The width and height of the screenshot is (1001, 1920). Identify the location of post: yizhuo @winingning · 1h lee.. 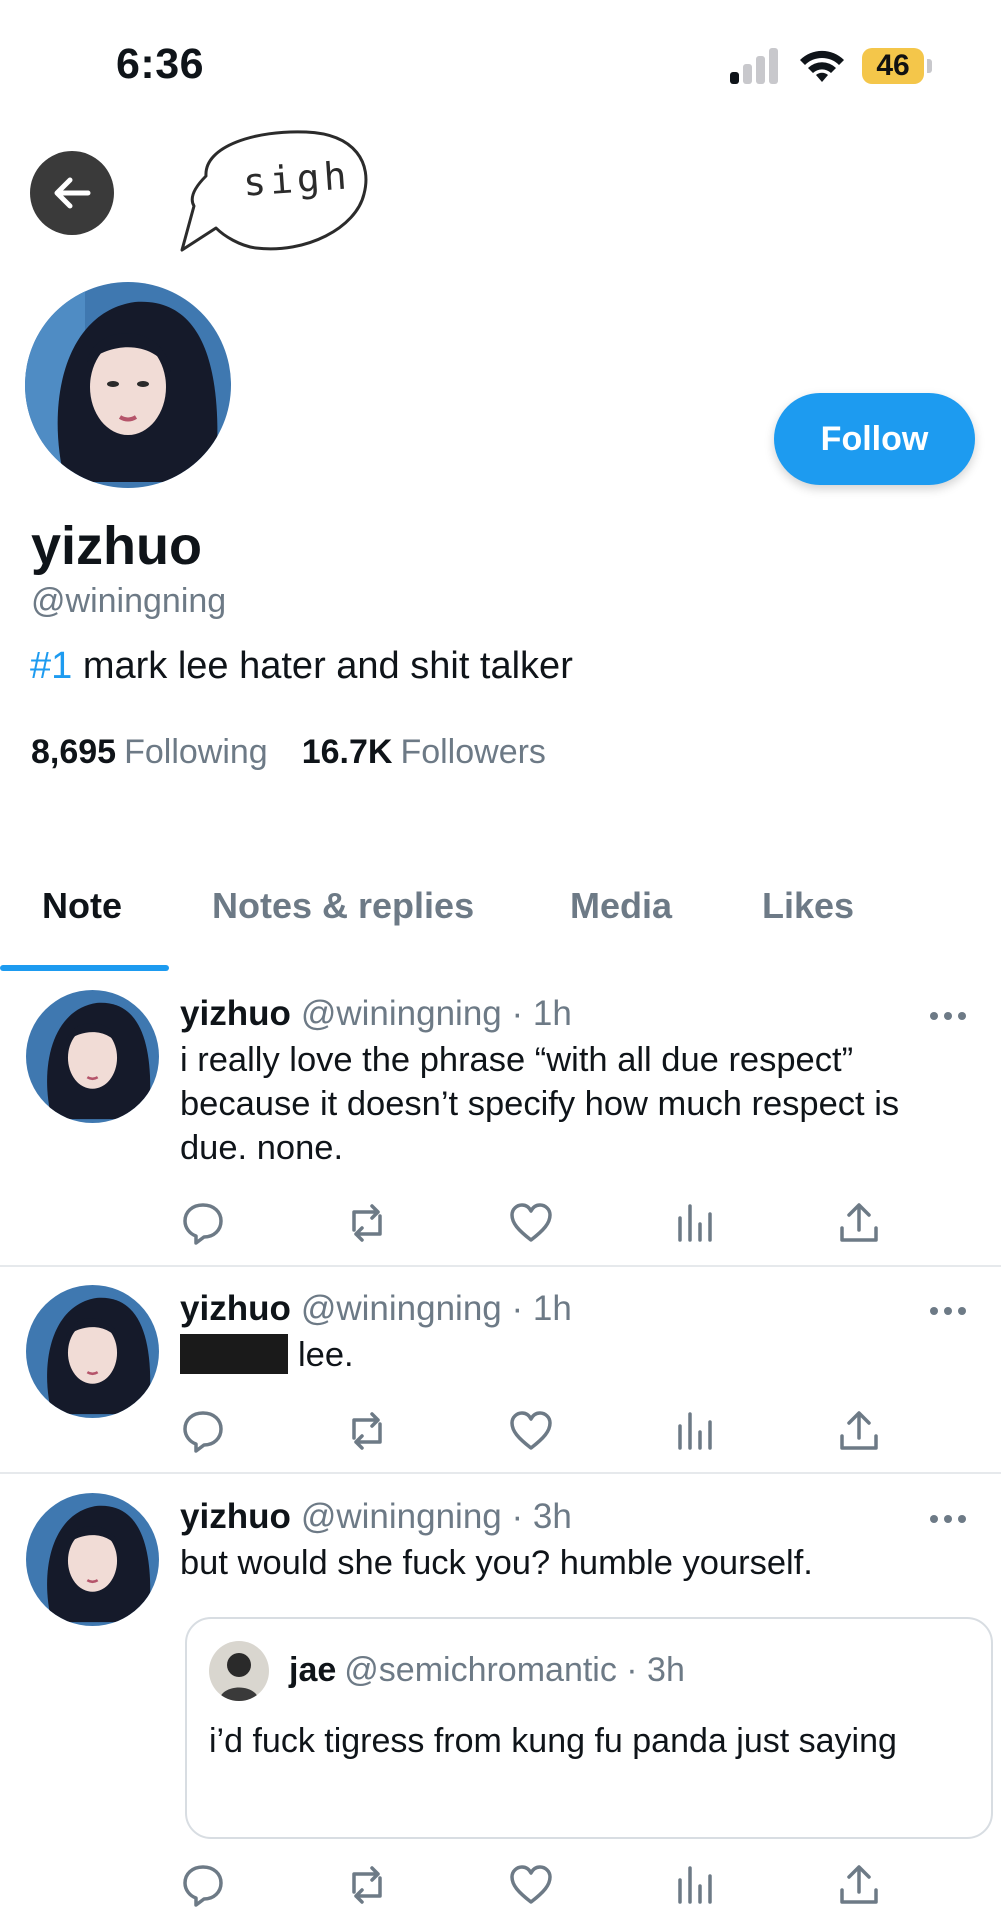
(500, 1377).